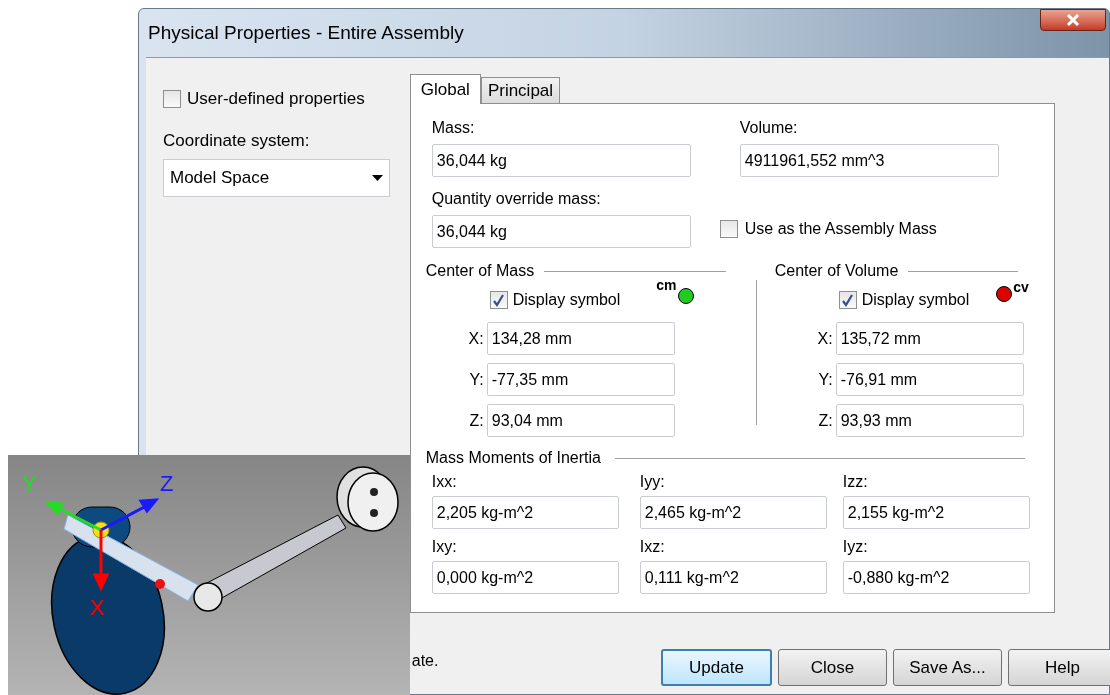 The width and height of the screenshot is (1110, 695). I want to click on text-field: 93,04 mm, so click(580, 420).